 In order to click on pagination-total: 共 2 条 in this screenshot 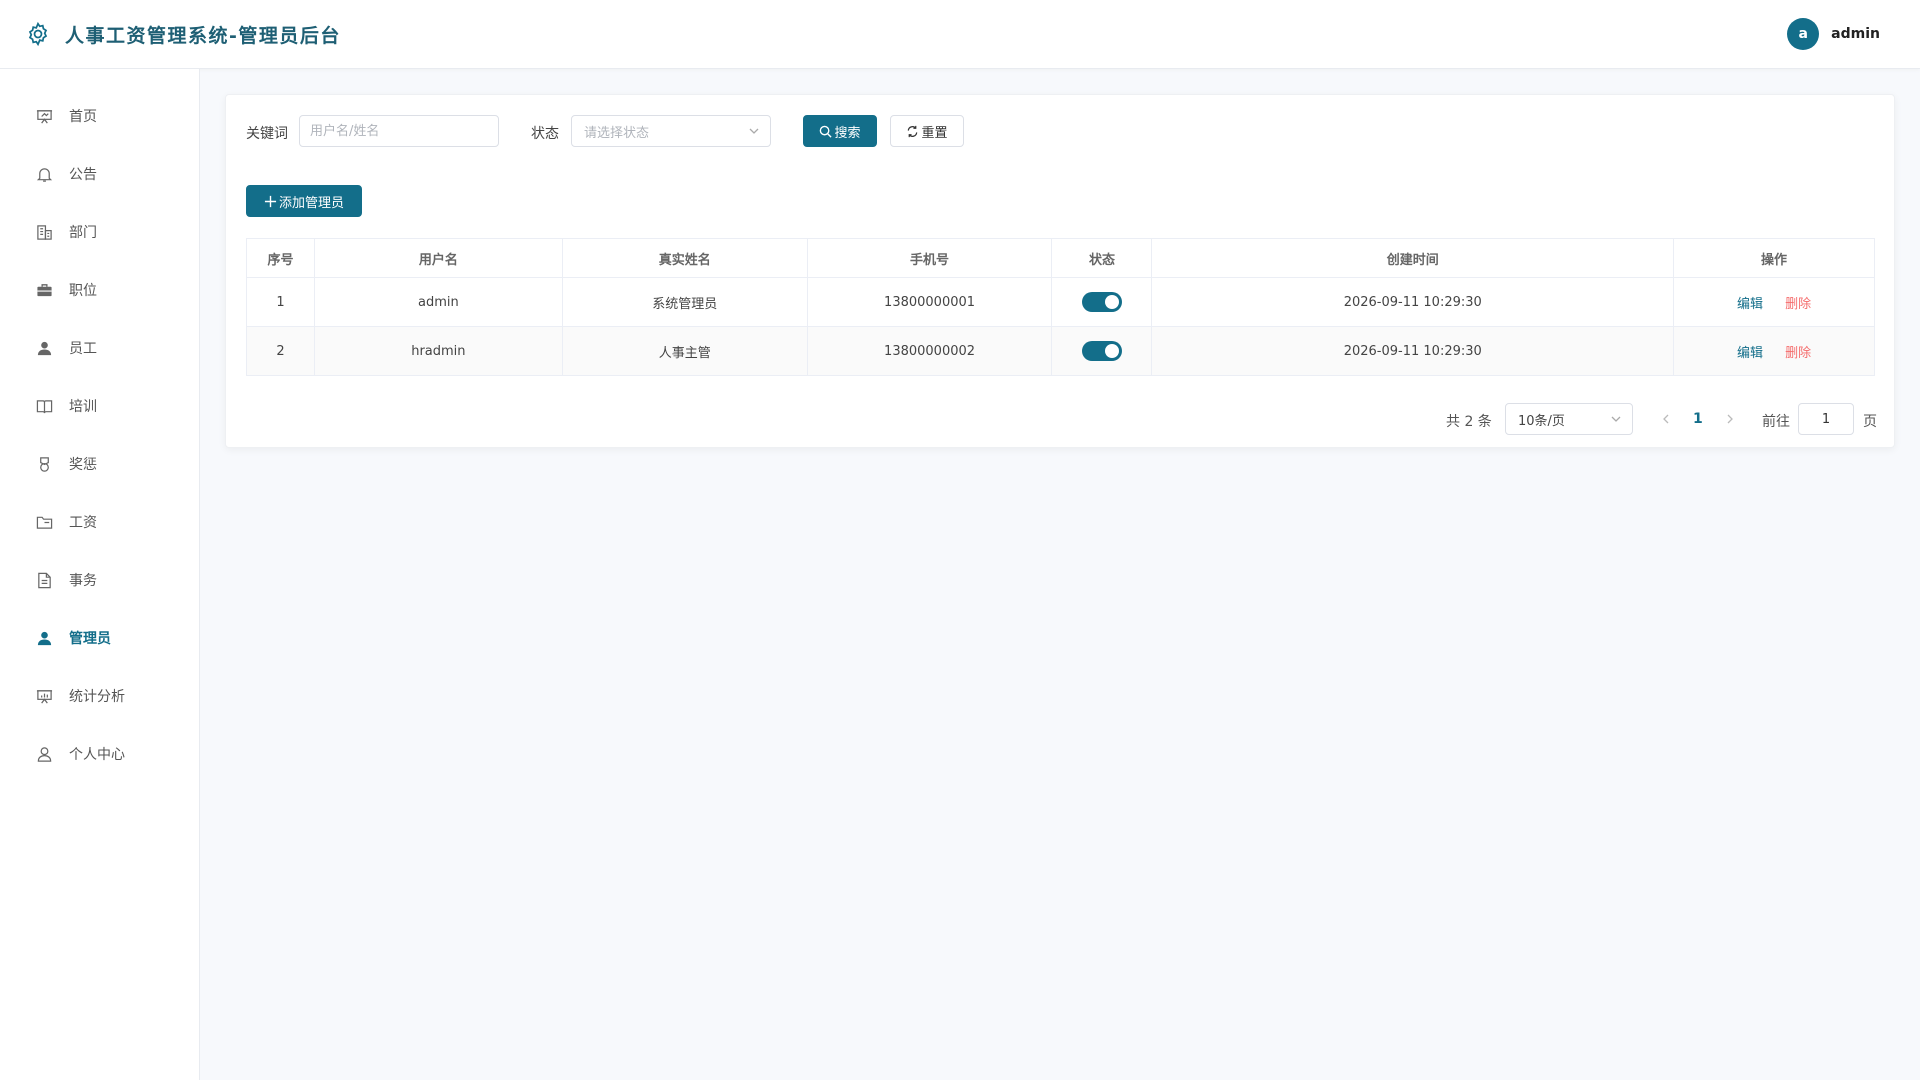, I will do `click(1469, 422)`.